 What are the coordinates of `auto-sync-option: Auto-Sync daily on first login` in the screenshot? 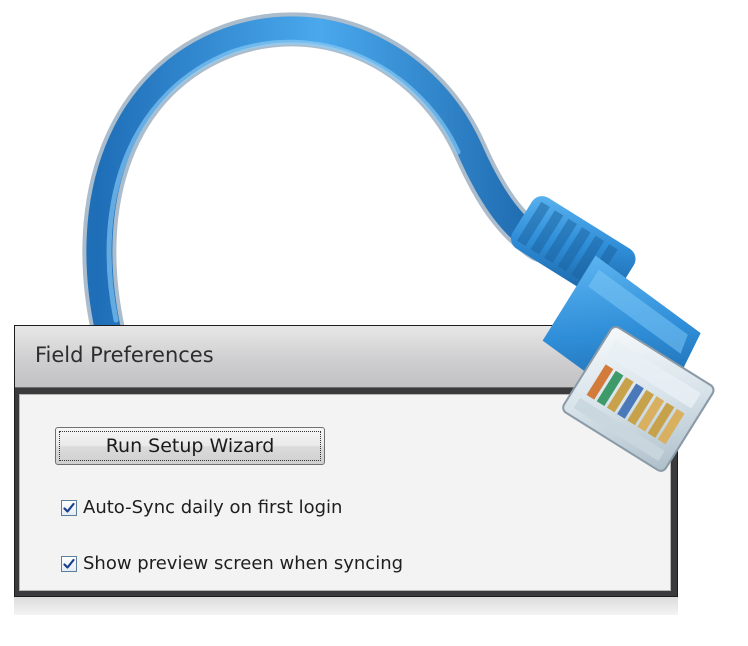 It's located at (201, 507).